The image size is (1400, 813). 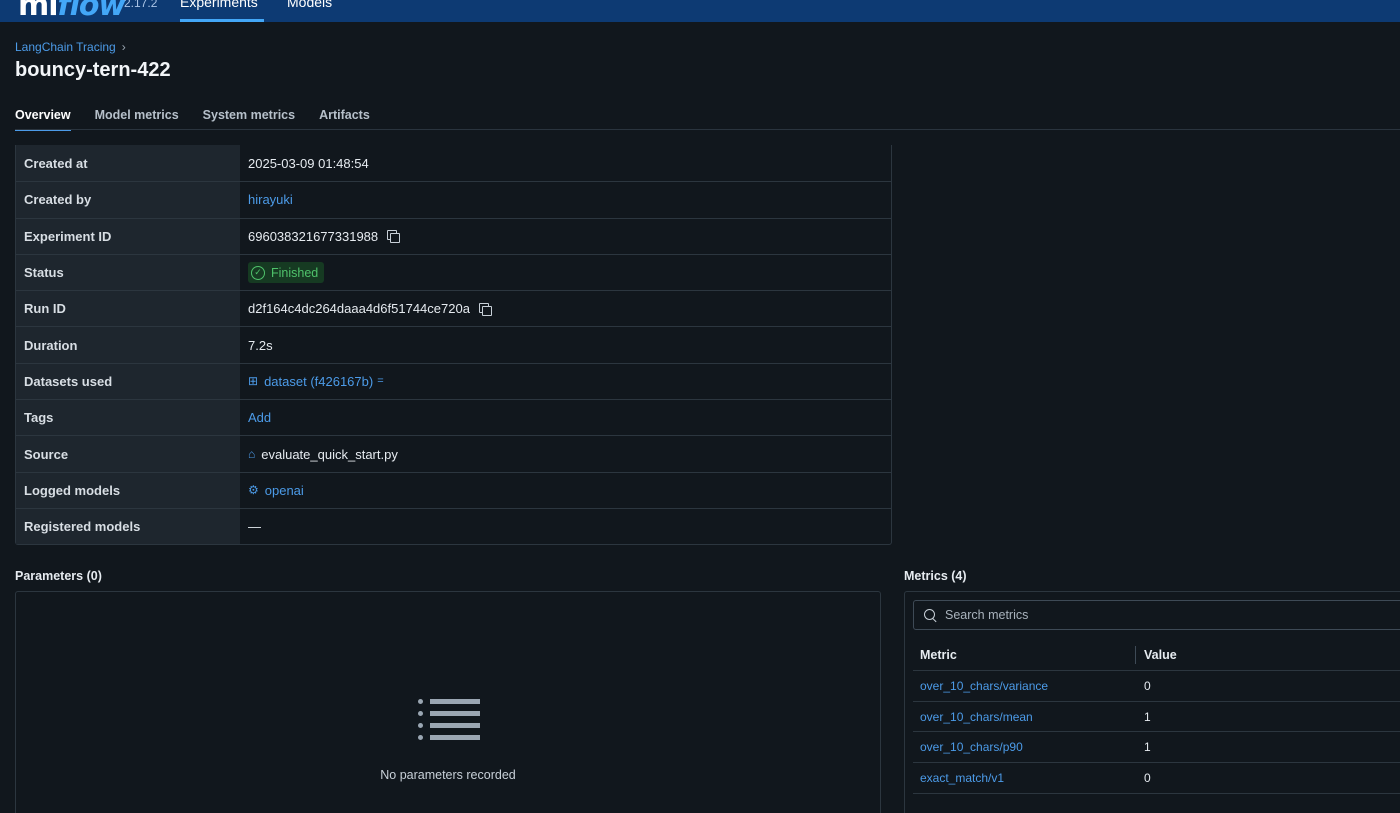 I want to click on logged-model-link: openai, so click(x=284, y=490).